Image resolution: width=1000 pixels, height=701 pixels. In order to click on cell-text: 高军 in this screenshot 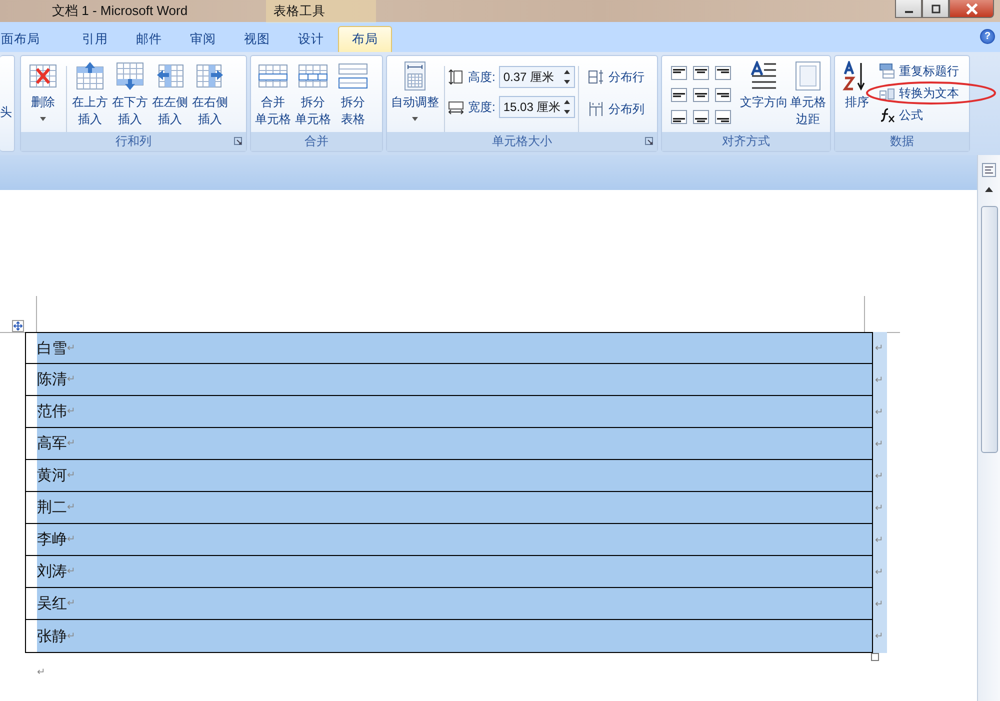, I will do `click(52, 443)`.